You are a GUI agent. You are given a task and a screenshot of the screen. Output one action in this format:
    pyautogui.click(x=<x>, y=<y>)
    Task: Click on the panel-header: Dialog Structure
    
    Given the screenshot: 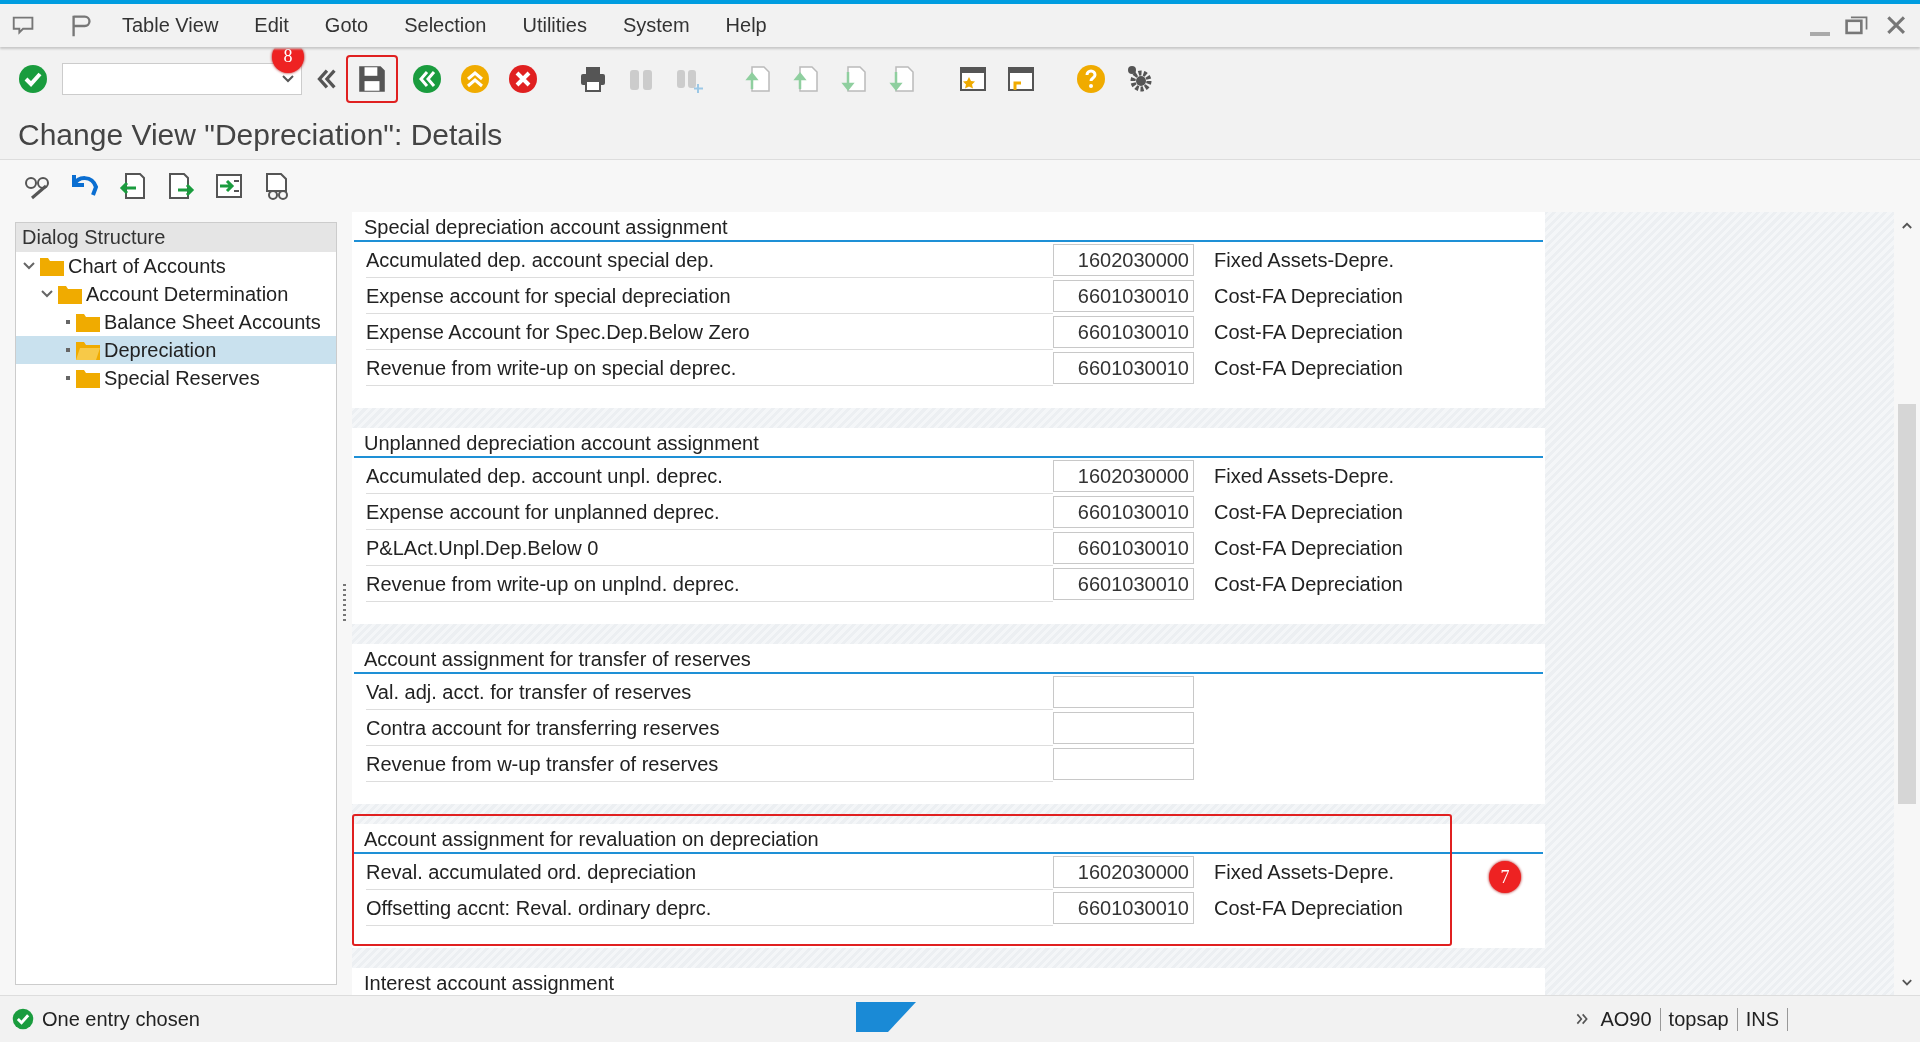 What is the action you would take?
    pyautogui.click(x=176, y=237)
    